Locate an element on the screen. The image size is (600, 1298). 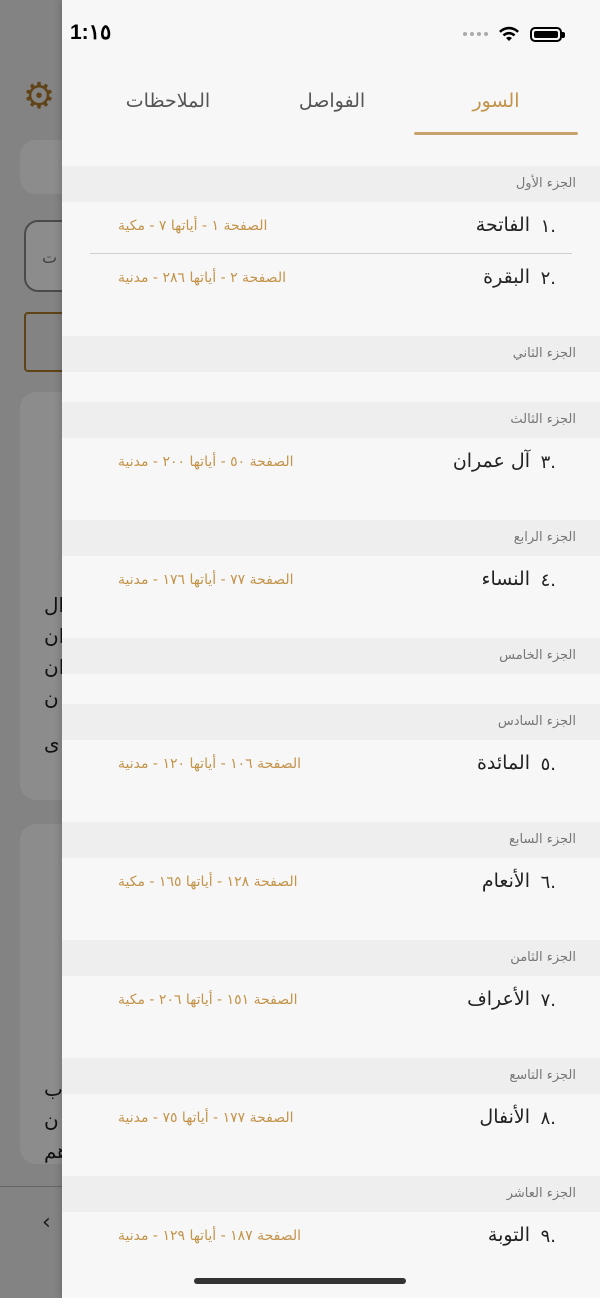
juz-surah-group: .٦ الأنعام الصفحة ١٢٨ - أياتها ١٦٥ - مكية is located at coordinates (331, 899).